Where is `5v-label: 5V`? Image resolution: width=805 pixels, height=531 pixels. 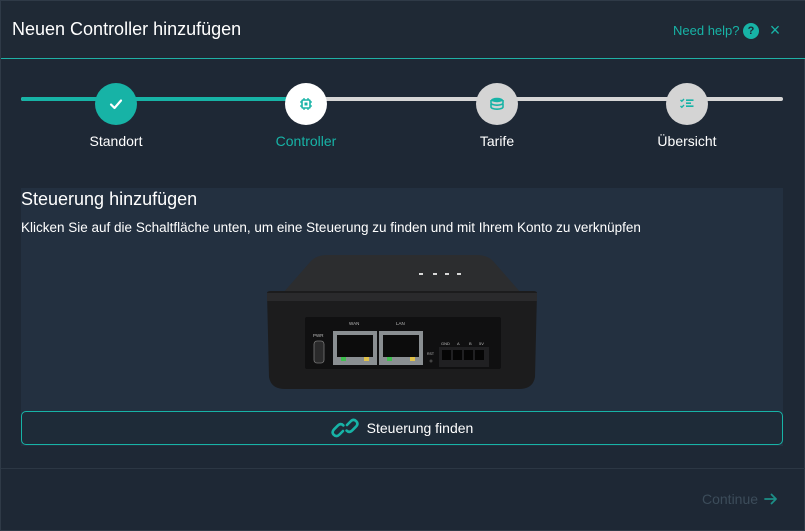 5v-label: 5V is located at coordinates (481, 343).